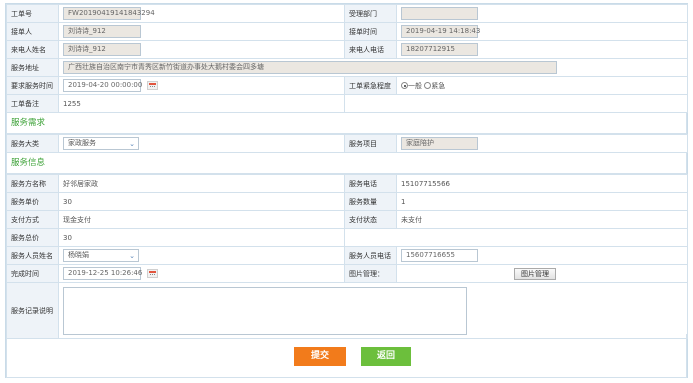 This screenshot has height=383, width=693. I want to click on receiver-label: 接单人, so click(32, 31).